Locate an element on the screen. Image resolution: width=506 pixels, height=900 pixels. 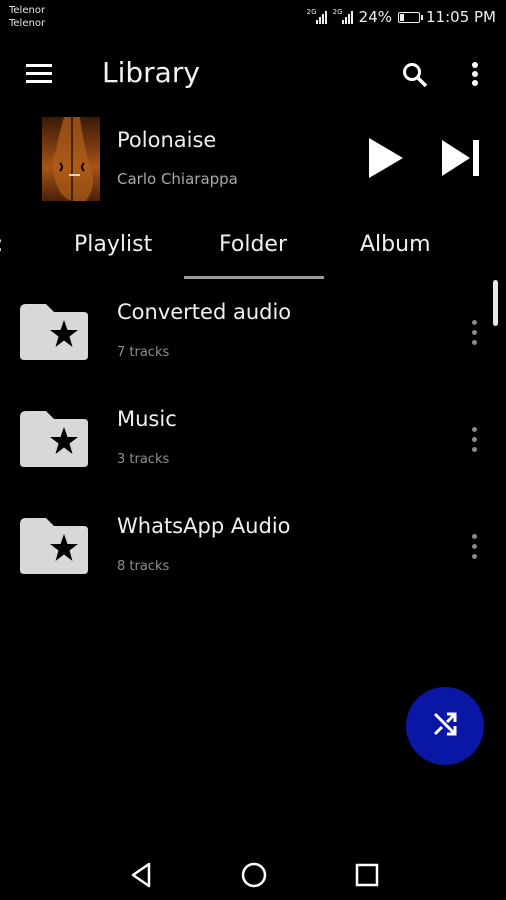
folder-name: WhatsApp Audio is located at coordinates (204, 526).